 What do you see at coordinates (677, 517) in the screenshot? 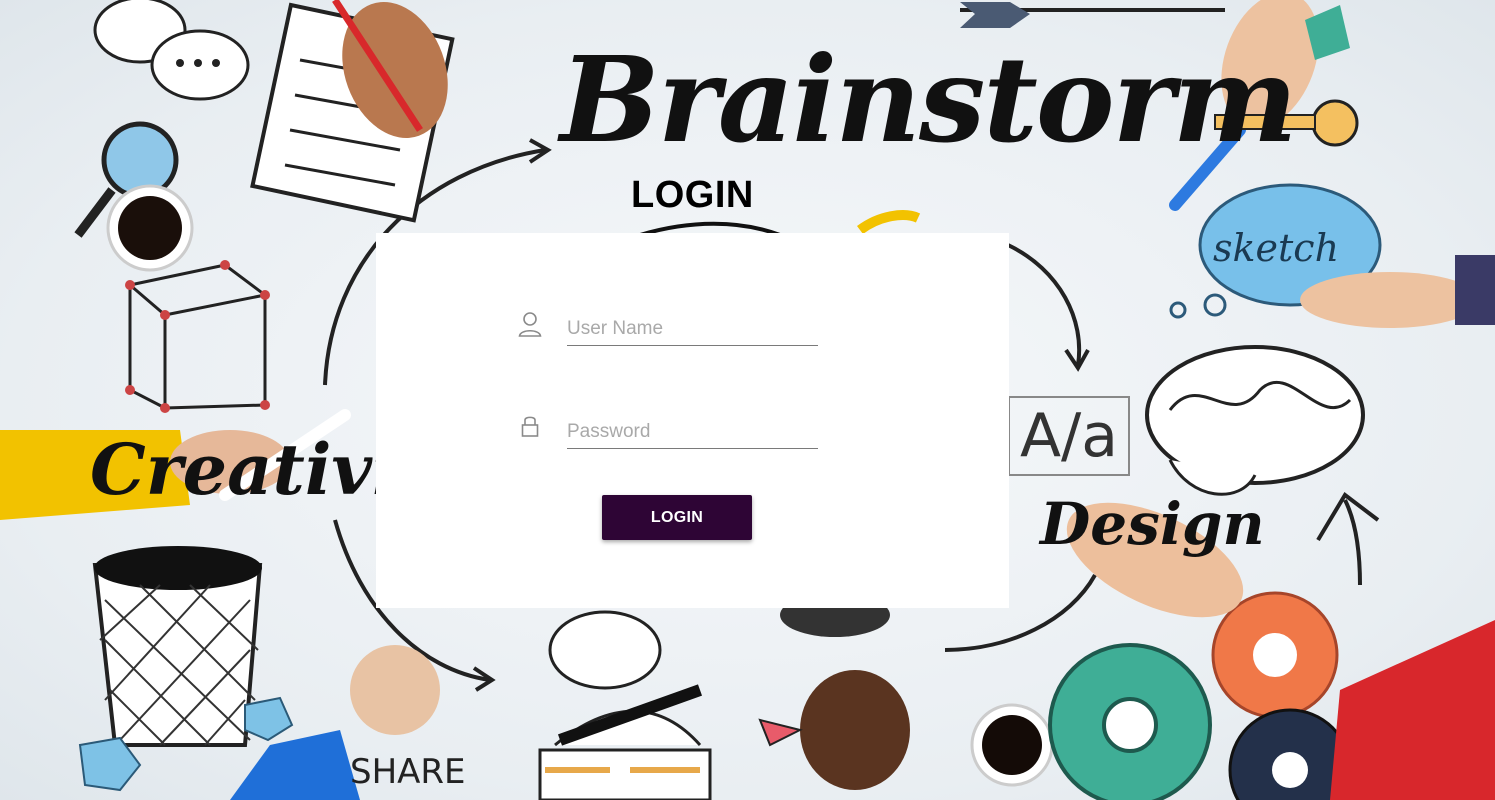
I see `login-button: LOGIN` at bounding box center [677, 517].